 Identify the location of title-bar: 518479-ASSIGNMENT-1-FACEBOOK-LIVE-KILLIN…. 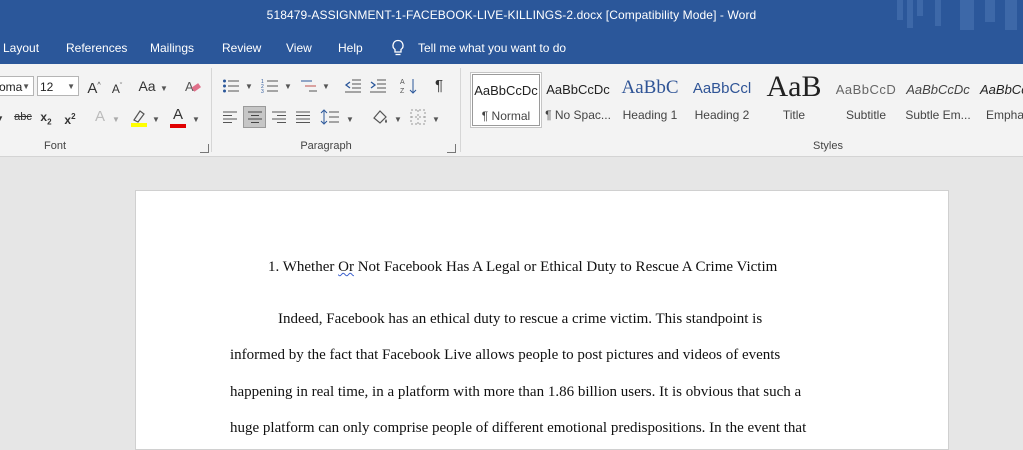
(511, 16).